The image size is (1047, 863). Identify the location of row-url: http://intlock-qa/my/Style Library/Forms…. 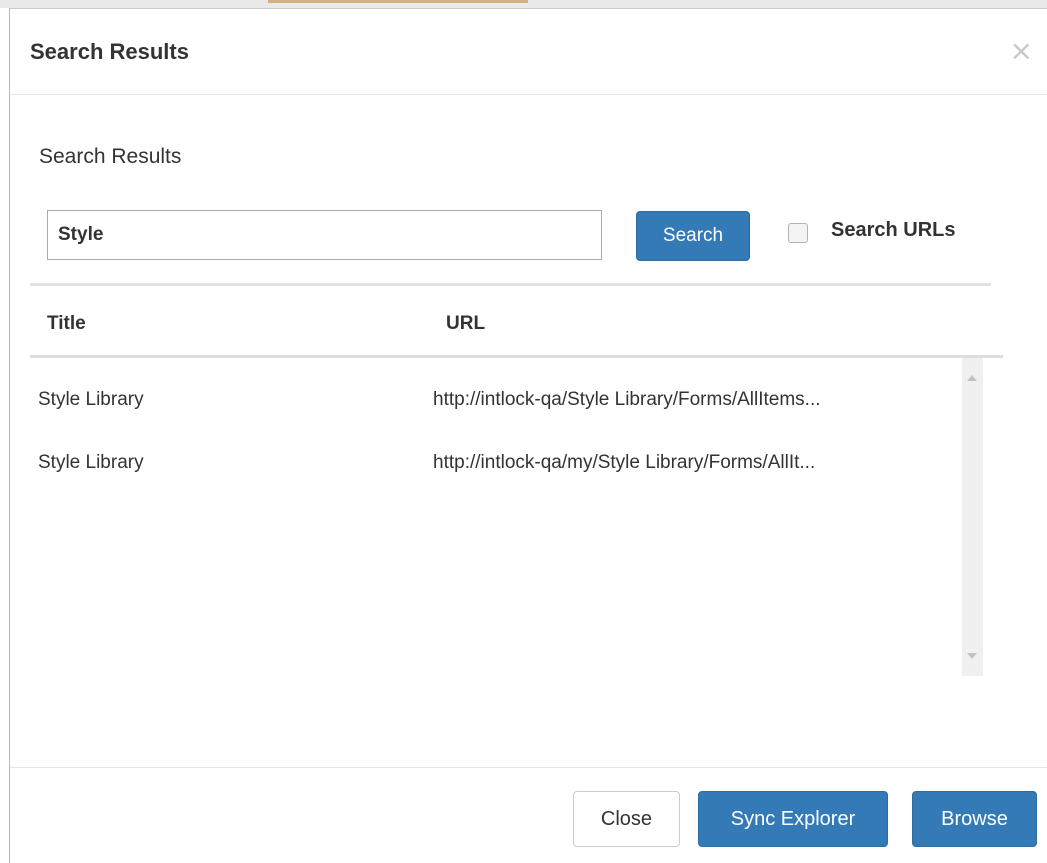
(624, 462).